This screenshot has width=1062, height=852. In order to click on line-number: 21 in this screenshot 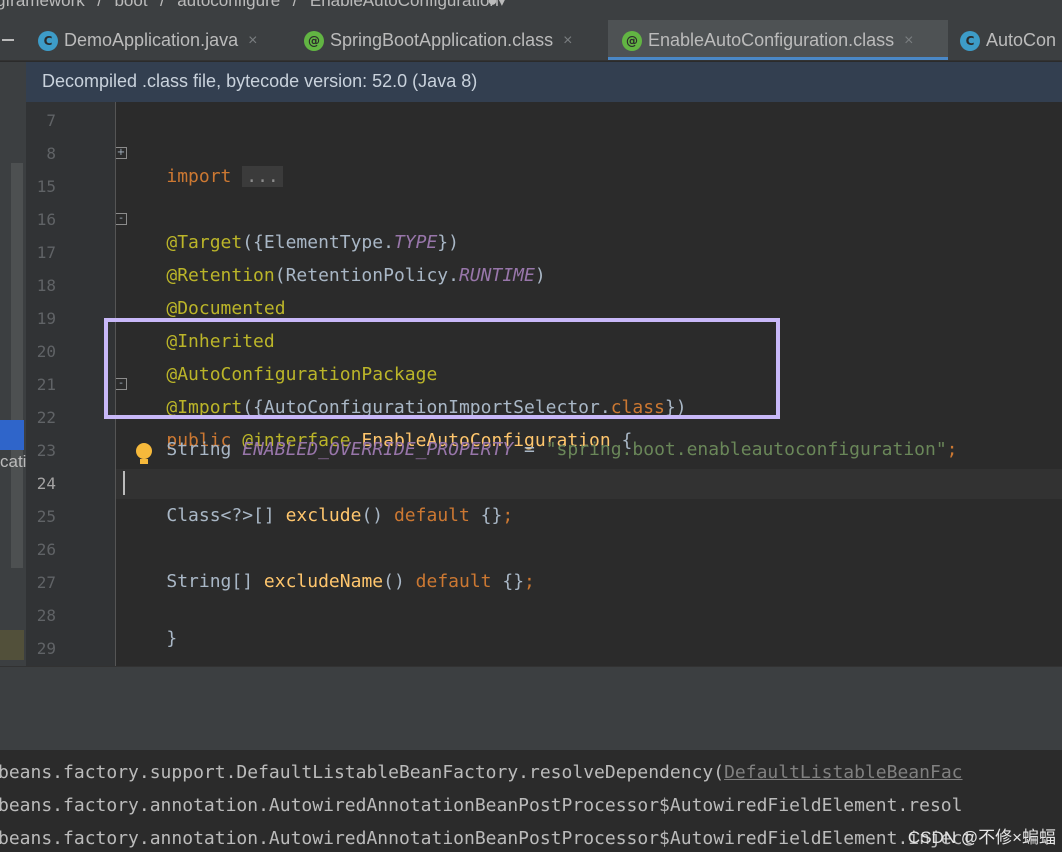, I will do `click(46, 384)`.